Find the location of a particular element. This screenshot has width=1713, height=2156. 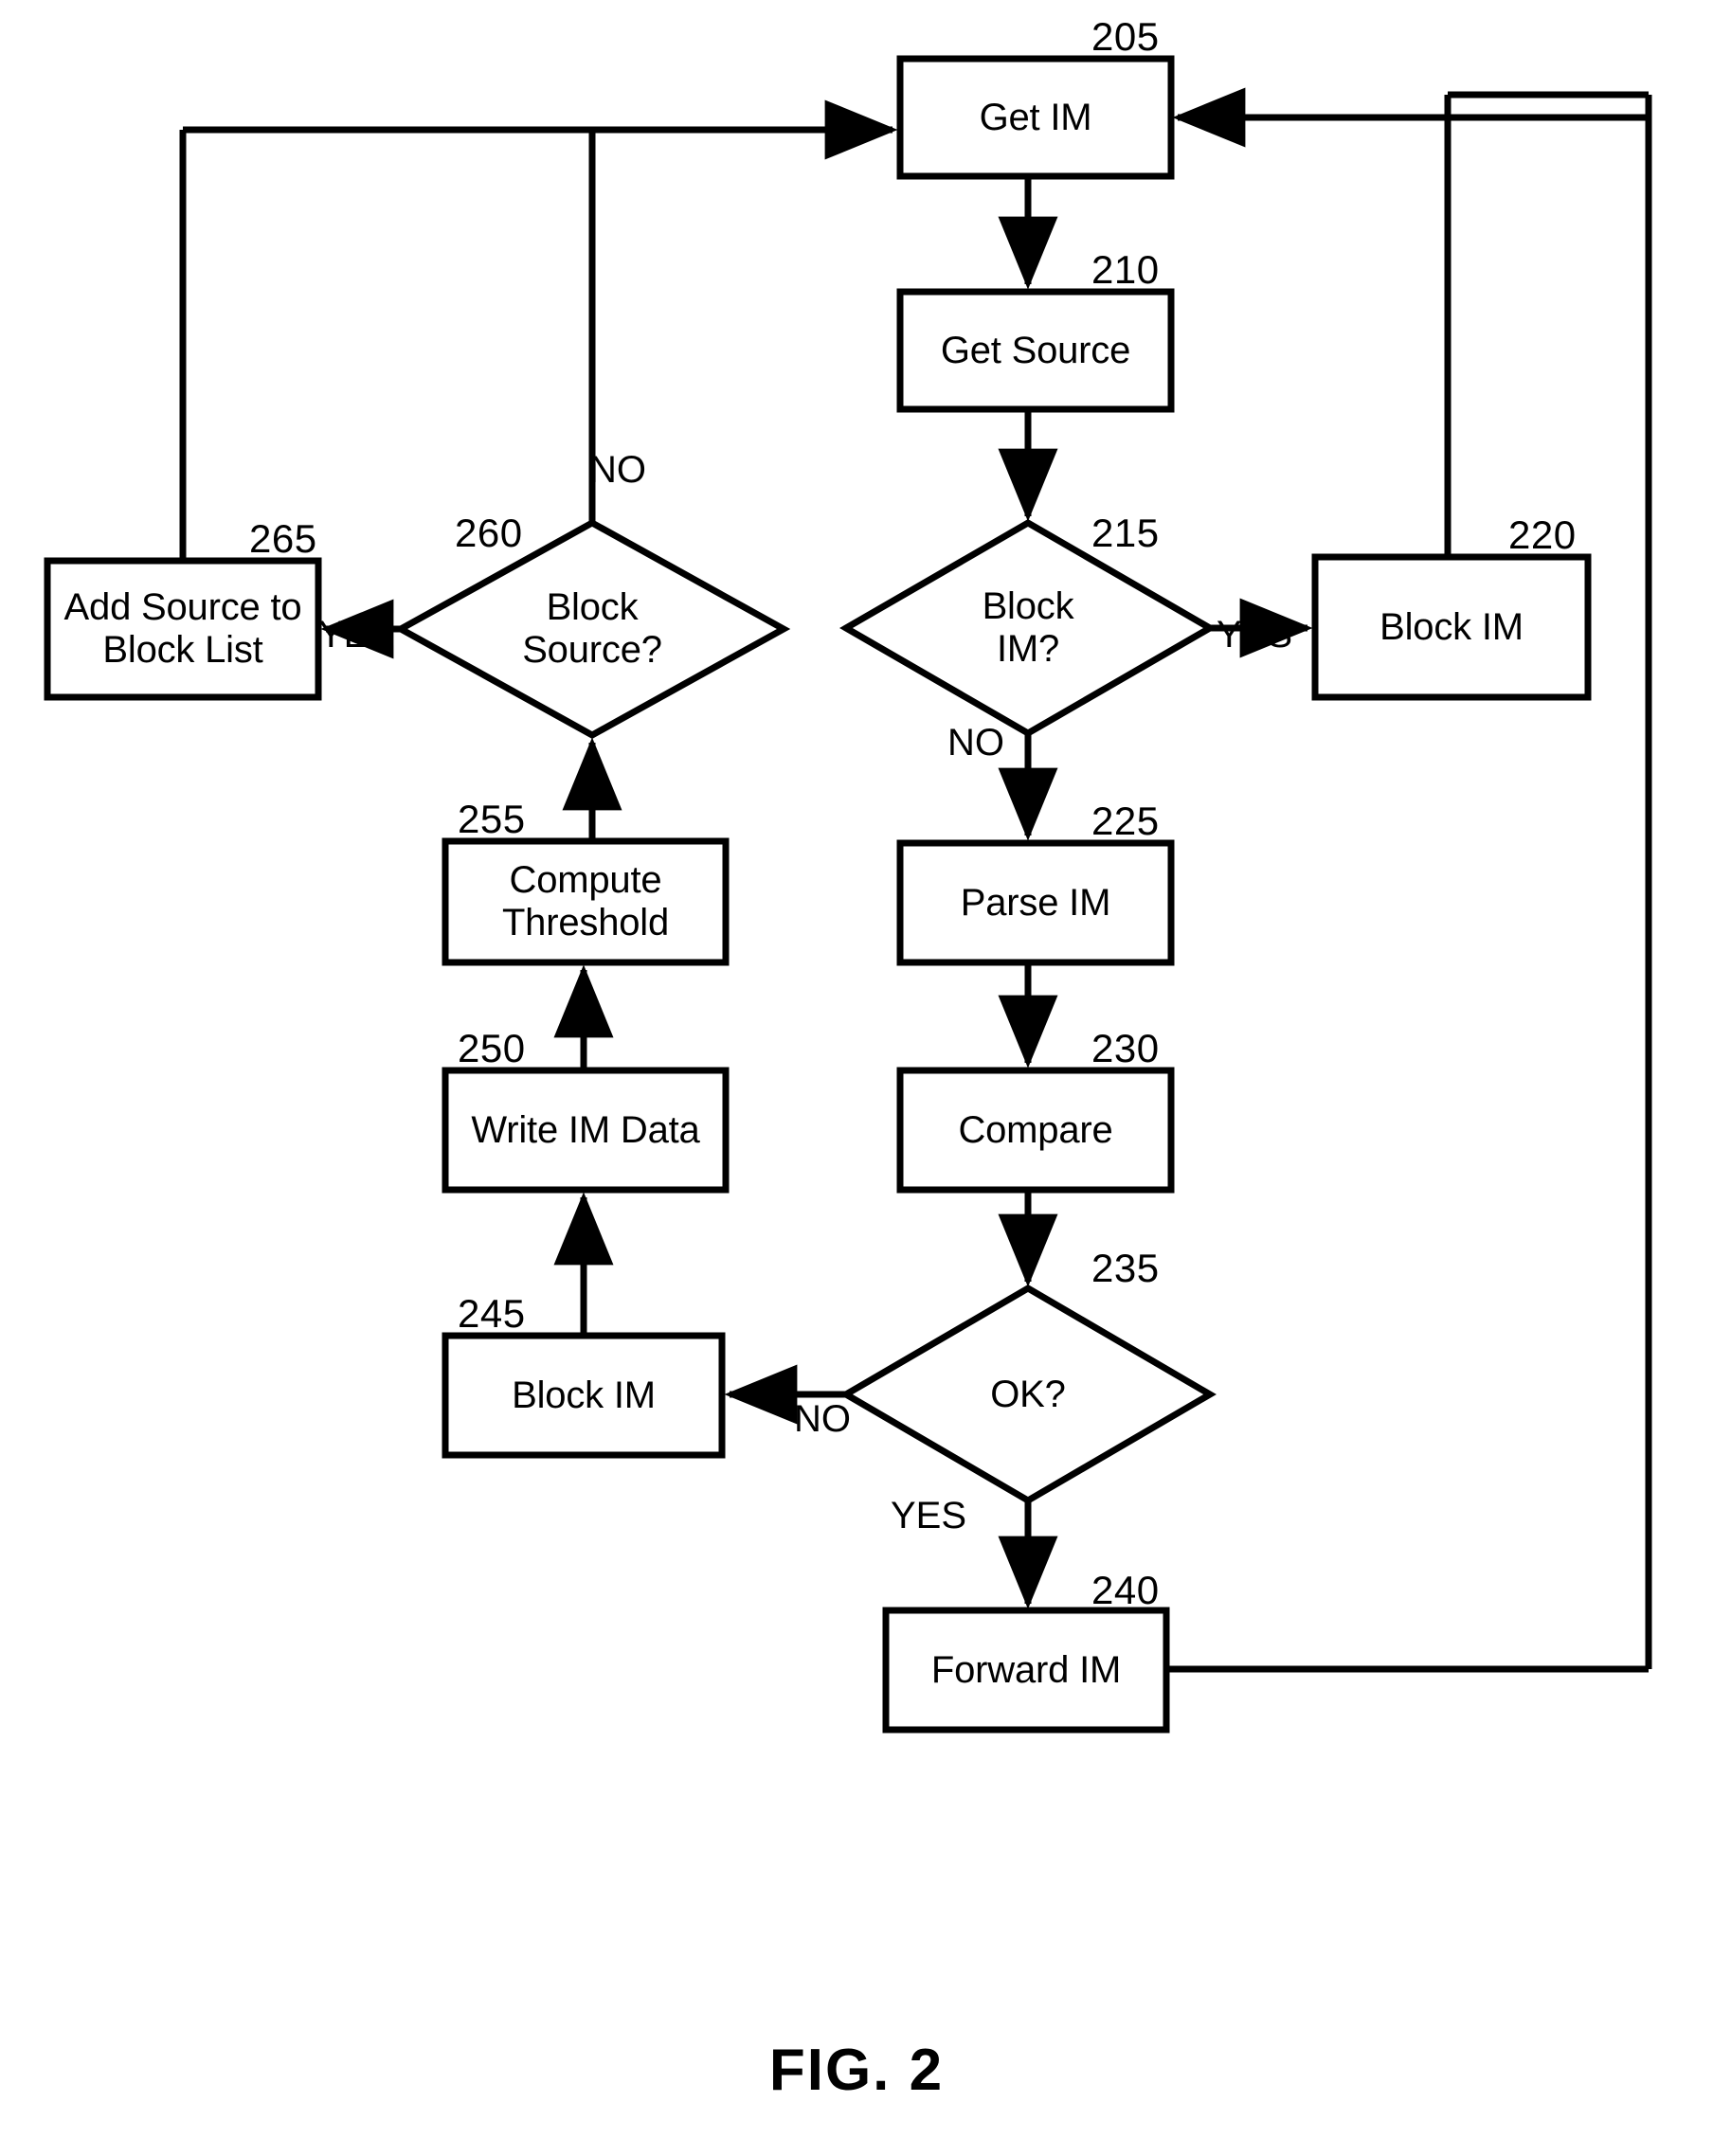

ref-numeral-265: 265 is located at coordinates (283, 539).